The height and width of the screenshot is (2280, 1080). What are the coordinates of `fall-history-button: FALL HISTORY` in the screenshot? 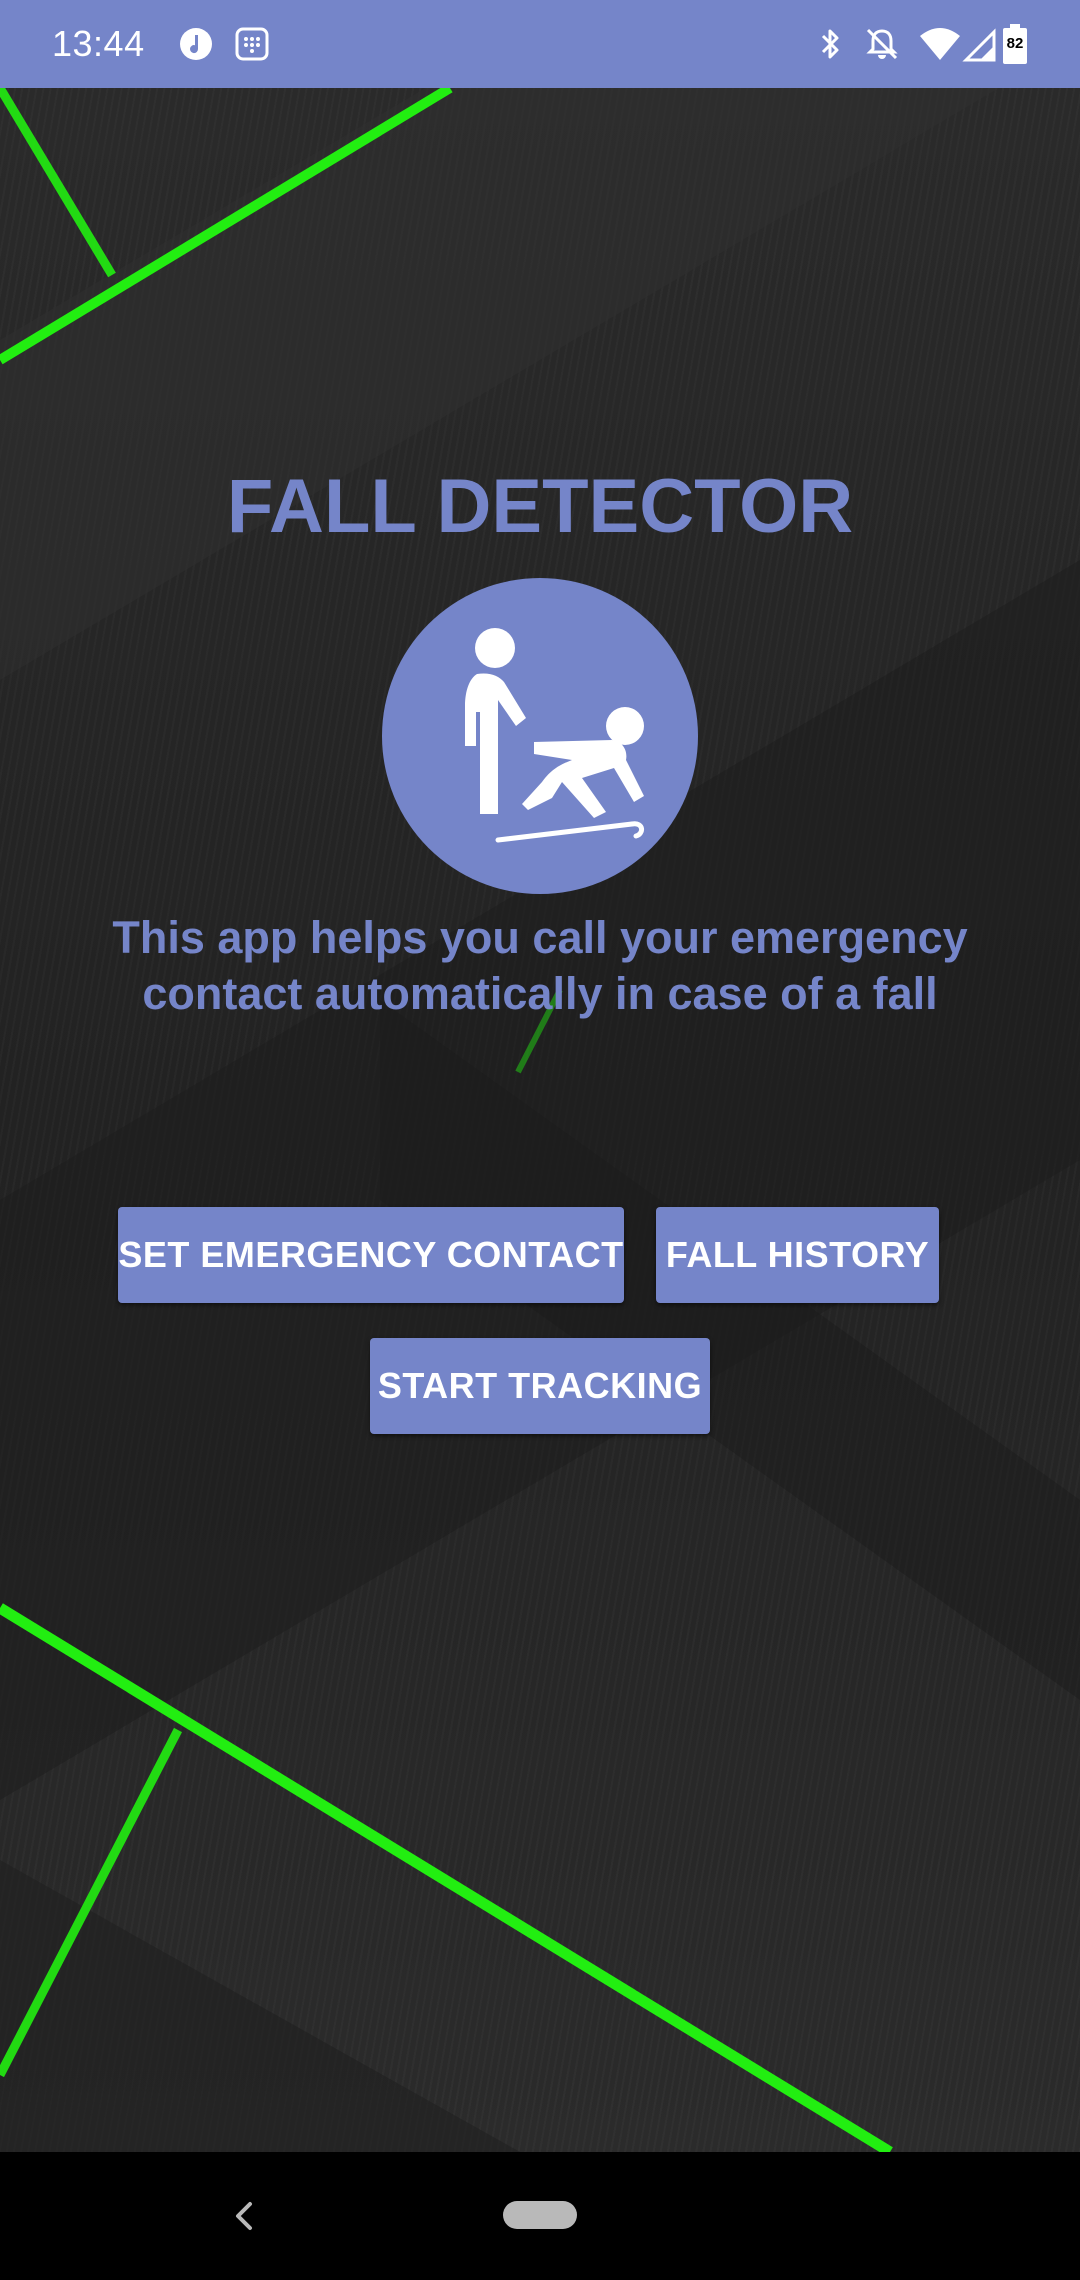 It's located at (797, 1255).